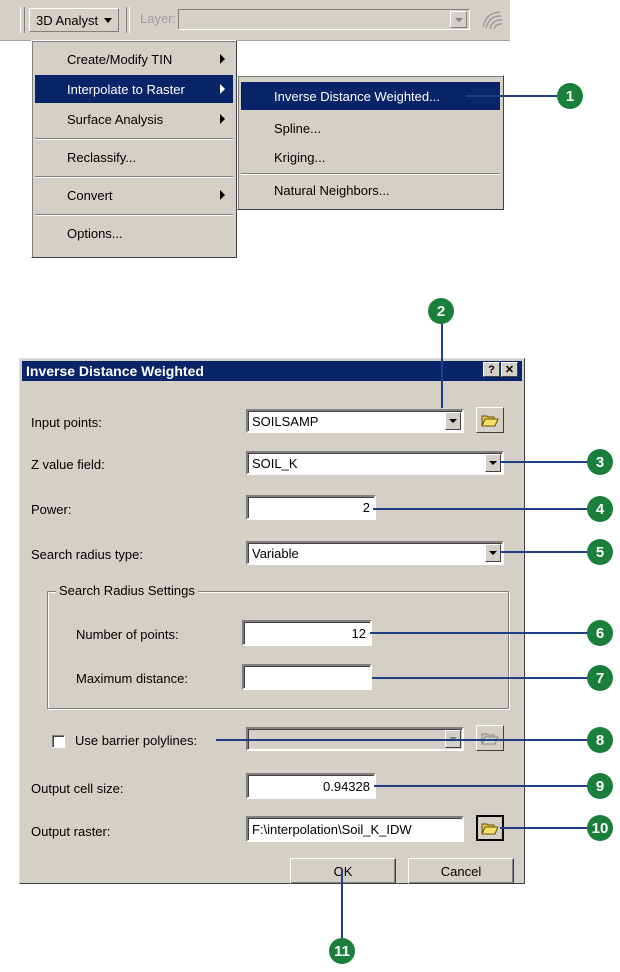 This screenshot has width=620, height=972. I want to click on input-points-dropdown-arrow, so click(453, 421).